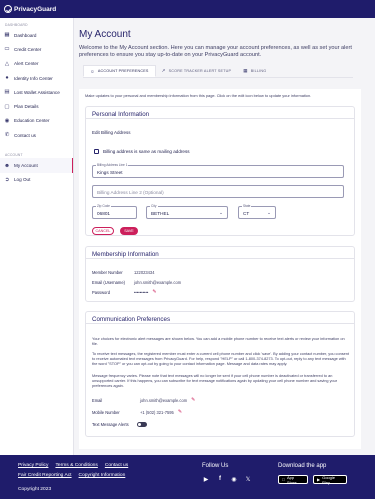  Describe the element at coordinates (220, 253) in the screenshot. I see `membership-info-title: Membership Information` at that location.